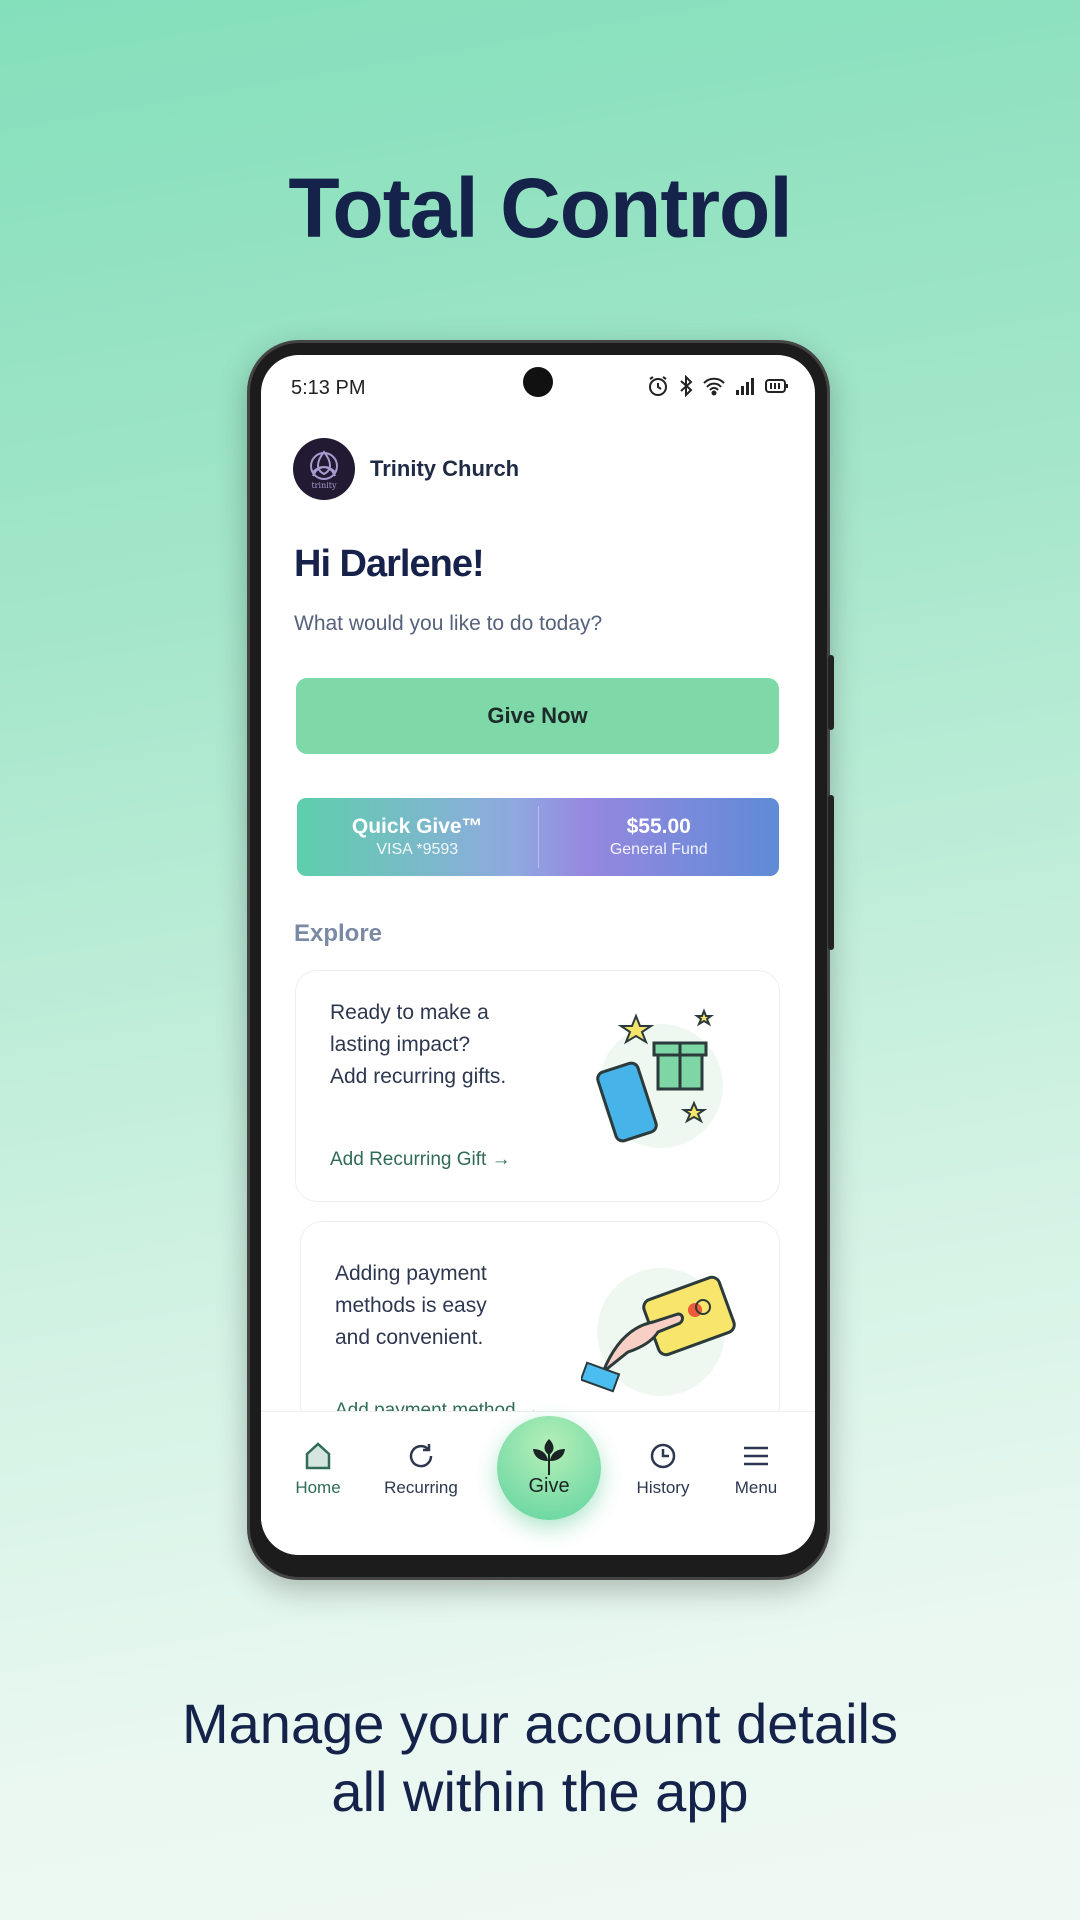  What do you see at coordinates (549, 1485) in the screenshot?
I see `nav-label: Give` at bounding box center [549, 1485].